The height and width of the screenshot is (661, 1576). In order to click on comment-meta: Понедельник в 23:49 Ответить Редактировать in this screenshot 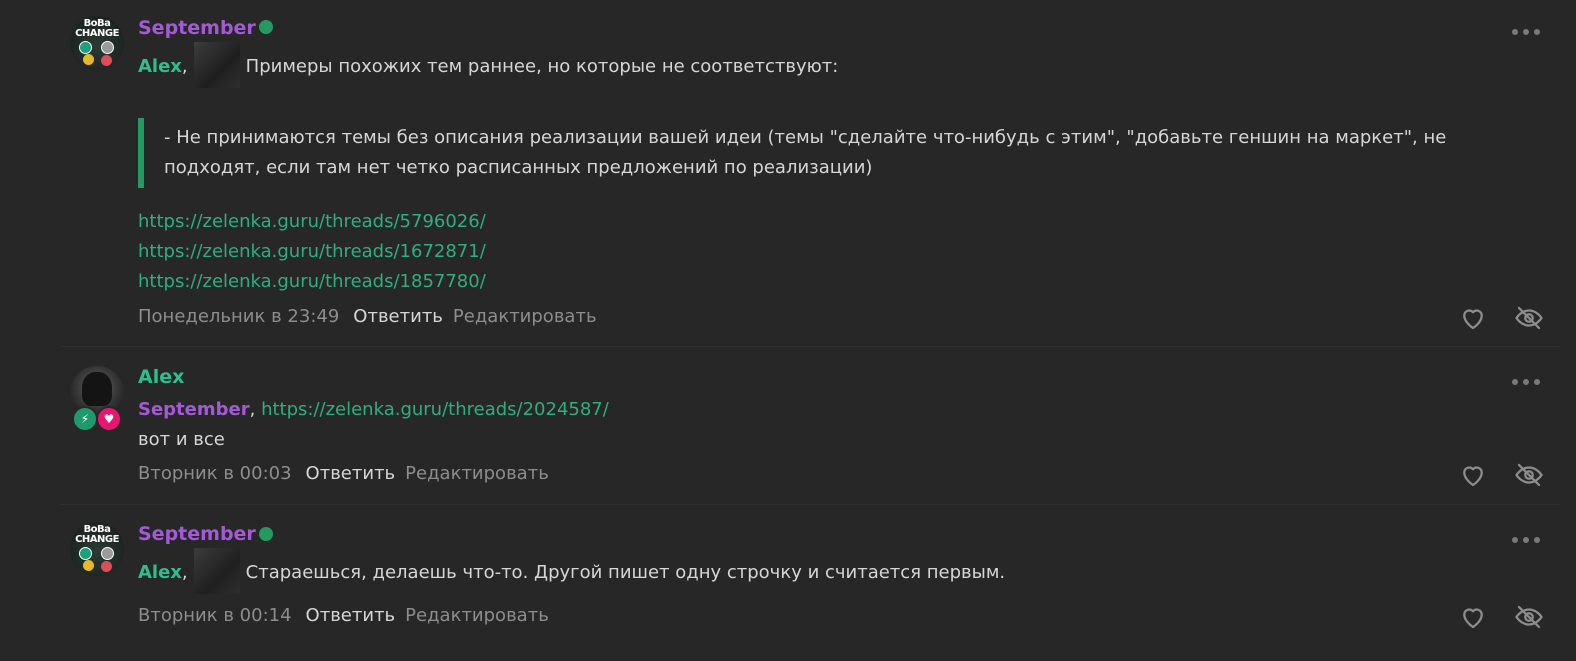, I will do `click(367, 317)`.